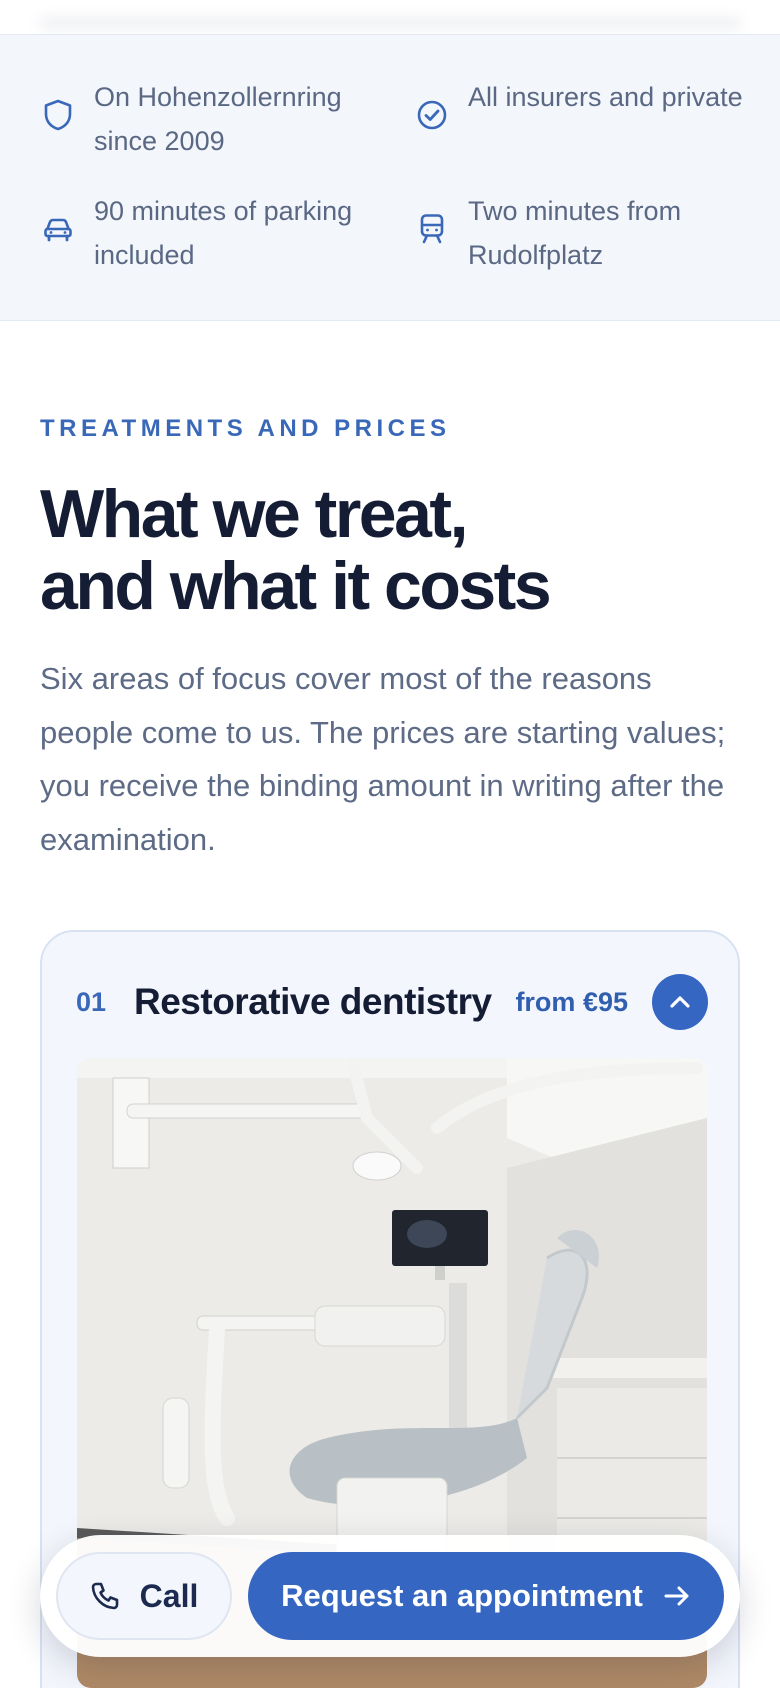 This screenshot has height=1688, width=780. Describe the element at coordinates (462, 1595) in the screenshot. I see `request-appointment-label: Request an appointment` at that location.